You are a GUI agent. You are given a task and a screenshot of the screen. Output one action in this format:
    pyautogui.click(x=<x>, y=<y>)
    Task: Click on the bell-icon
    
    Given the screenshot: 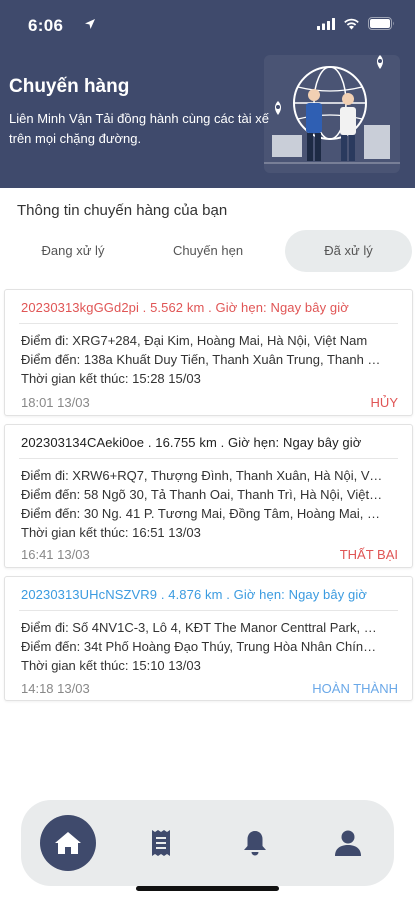 What is the action you would take?
    pyautogui.click(x=254, y=843)
    